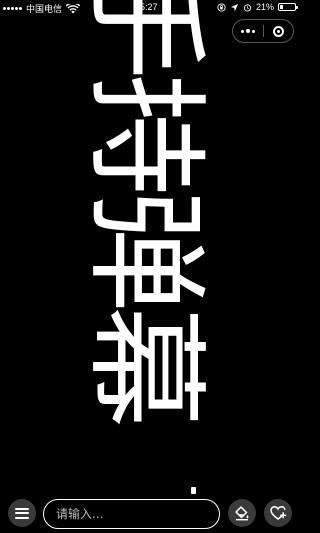 The width and height of the screenshot is (320, 533). I want to click on menu-button, so click(22, 513).